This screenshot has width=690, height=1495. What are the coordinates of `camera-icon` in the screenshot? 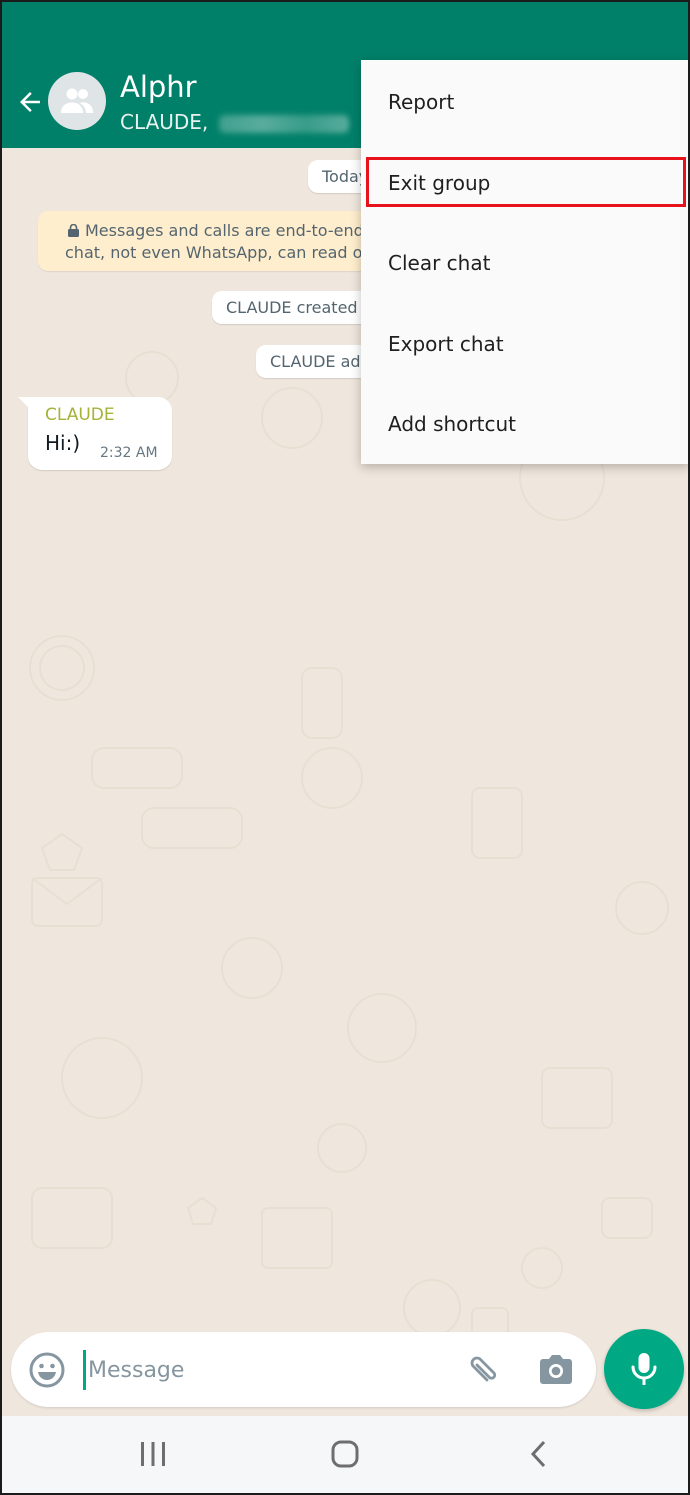 It's located at (556, 1369).